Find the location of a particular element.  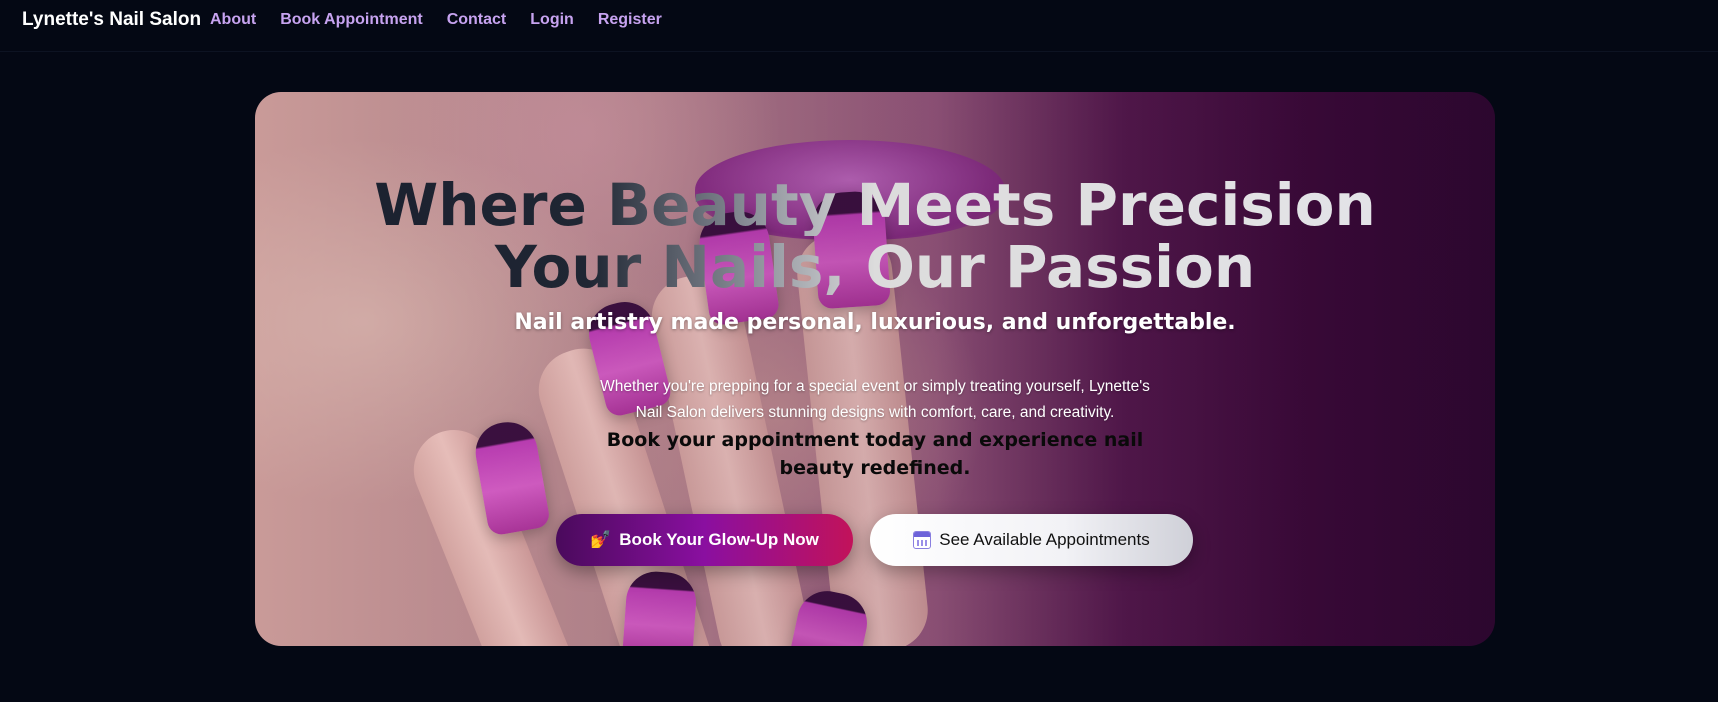

nav-link-login: Login is located at coordinates (552, 20).